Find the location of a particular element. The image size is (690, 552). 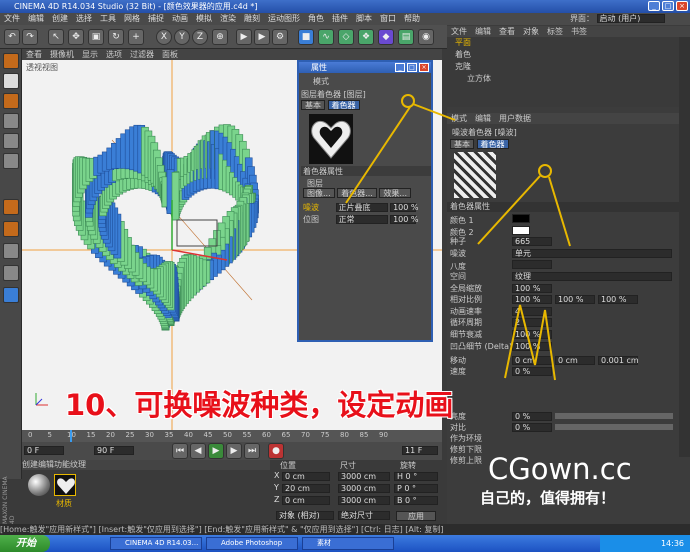

apply-button: 应用 is located at coordinates (416, 516).